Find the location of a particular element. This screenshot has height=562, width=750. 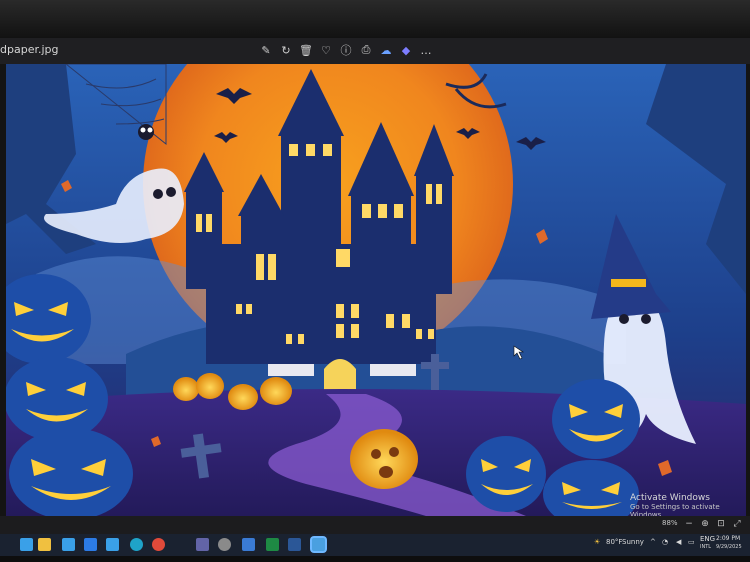

network-icon: ◔ is located at coordinates (665, 542).